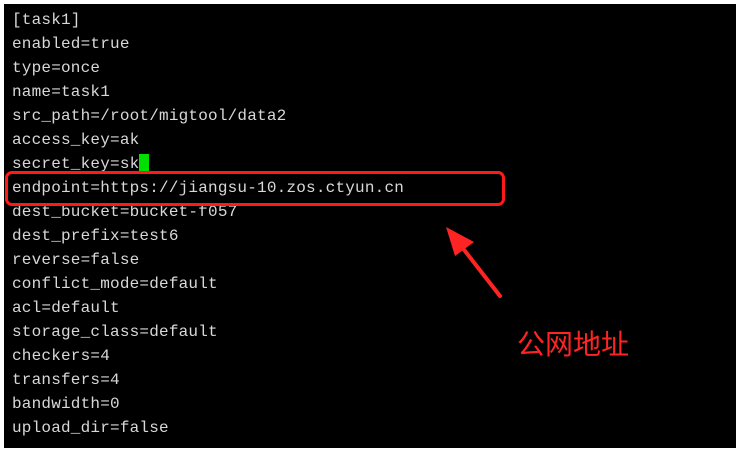  Describe the element at coordinates (255, 188) in the screenshot. I see `endpoint-highlight-box` at that location.